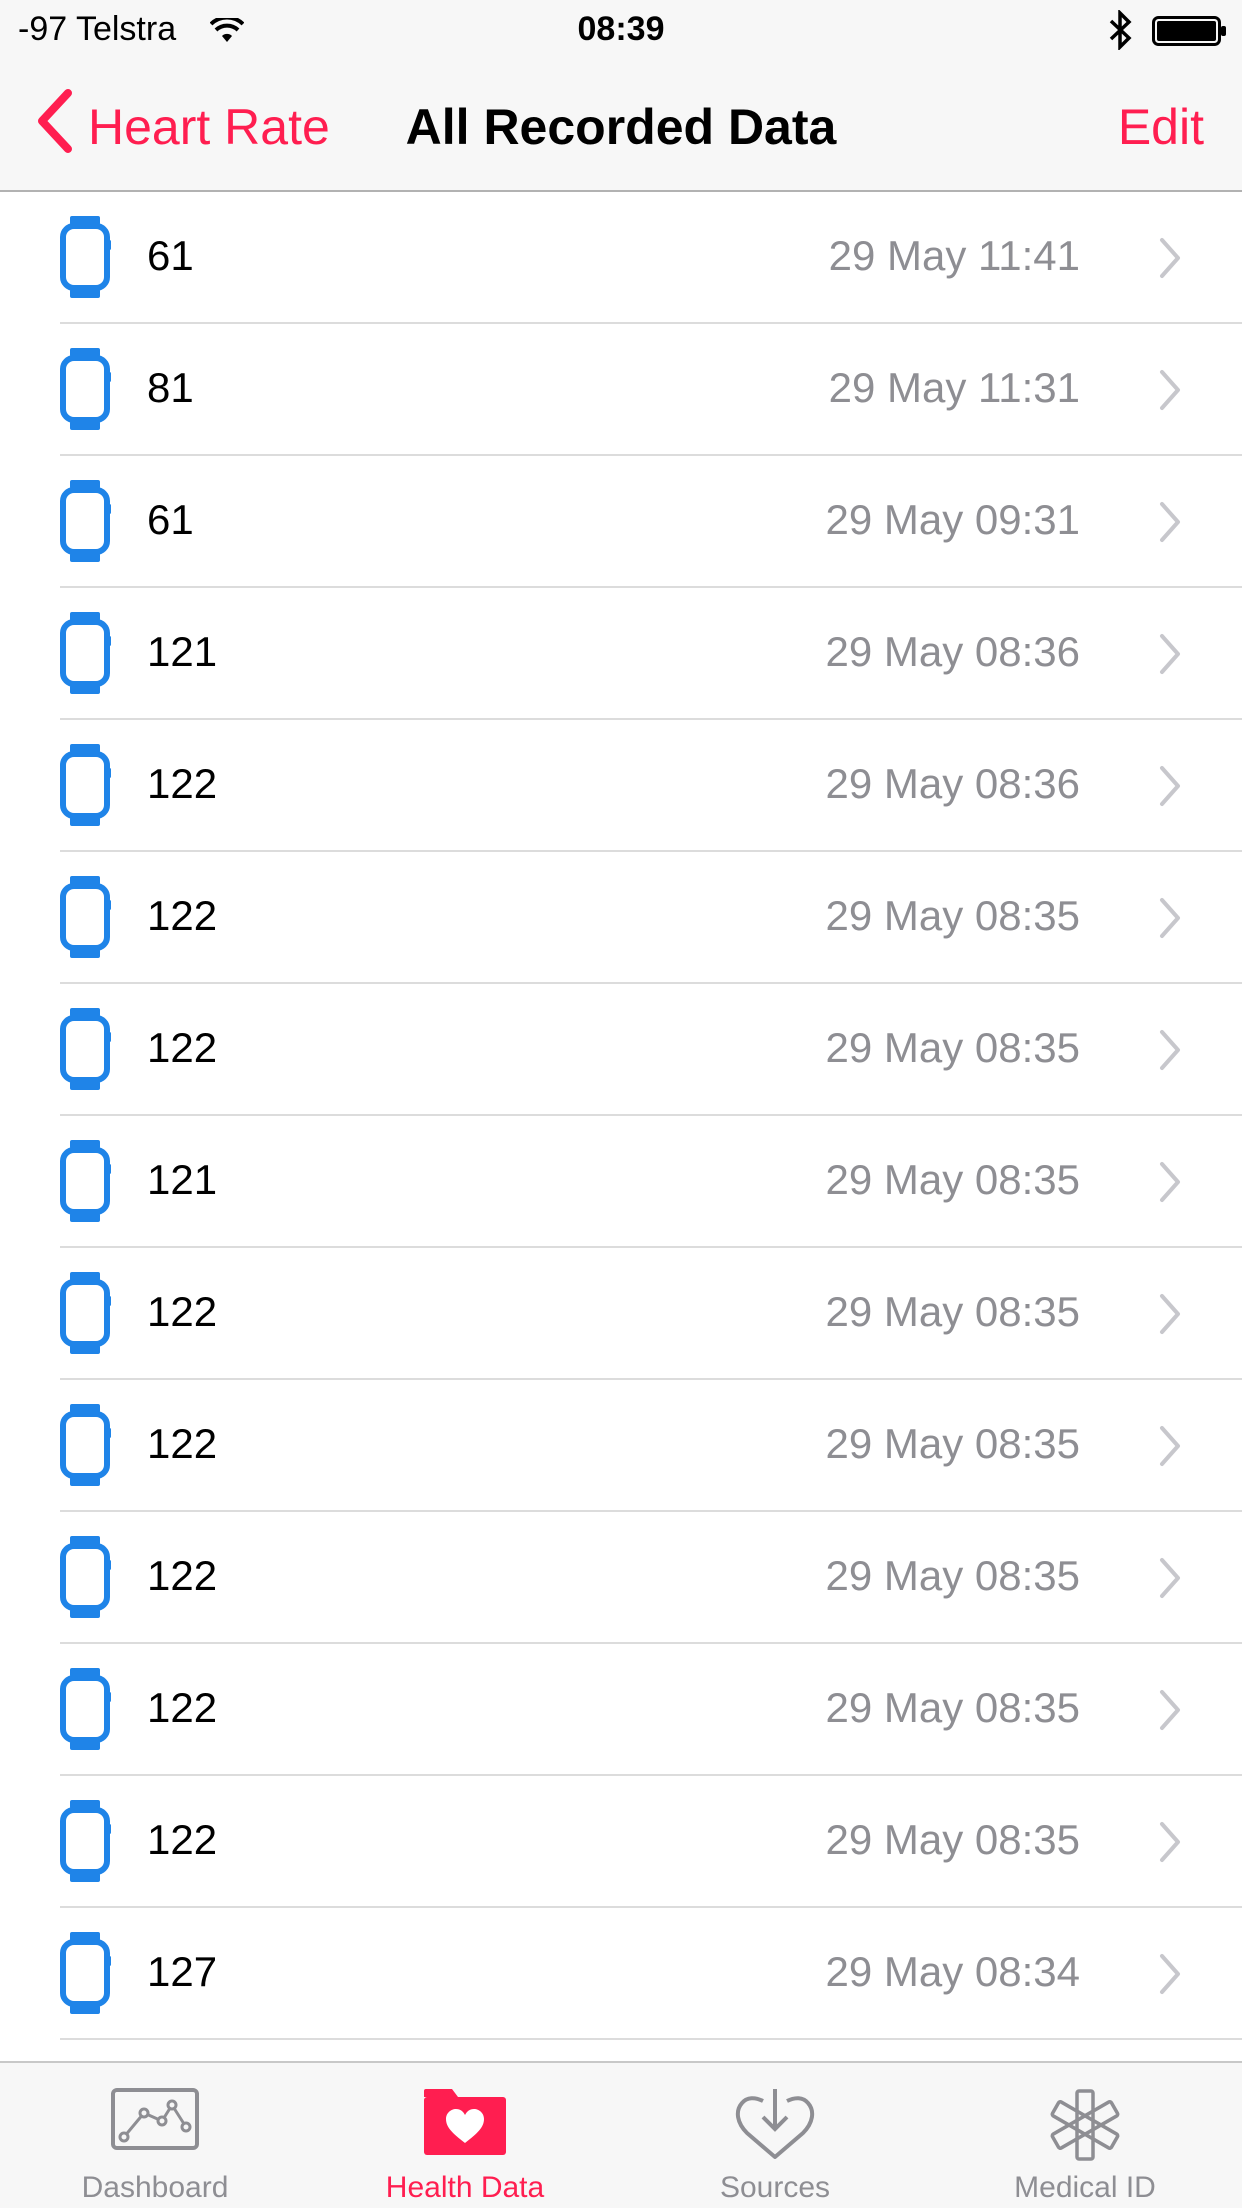 Image resolution: width=1242 pixels, height=2210 pixels. I want to click on status-bar: -97 Telstra 08:39, so click(621, 31).